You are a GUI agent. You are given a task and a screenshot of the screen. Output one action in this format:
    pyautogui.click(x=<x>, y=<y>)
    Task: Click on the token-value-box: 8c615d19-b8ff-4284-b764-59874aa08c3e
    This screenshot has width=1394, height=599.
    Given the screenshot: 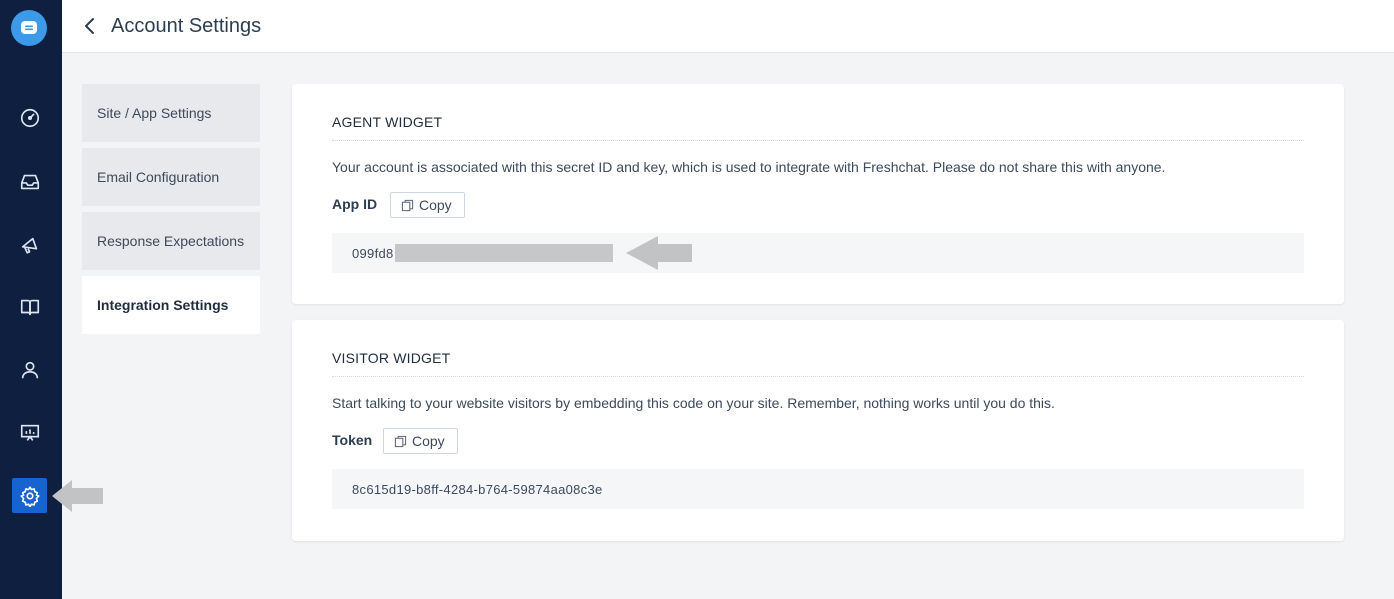 What is the action you would take?
    pyautogui.click(x=818, y=489)
    